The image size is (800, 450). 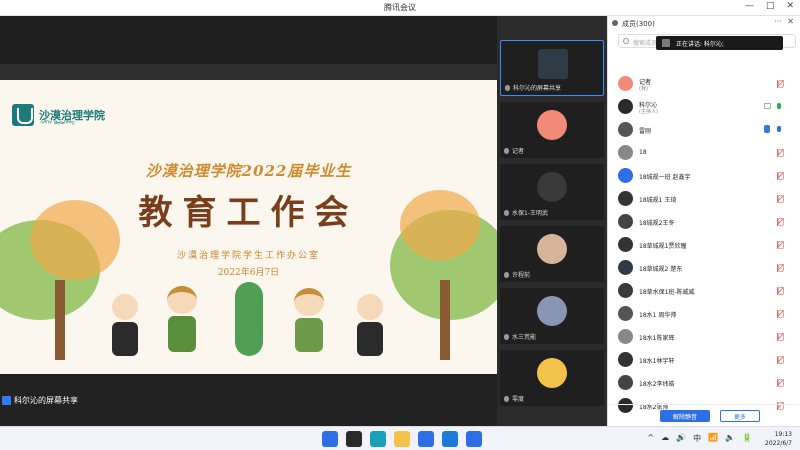 What do you see at coordinates (704, 23) in the screenshot?
I see `members-panel-header: 成员(300) ··· ✕` at bounding box center [704, 23].